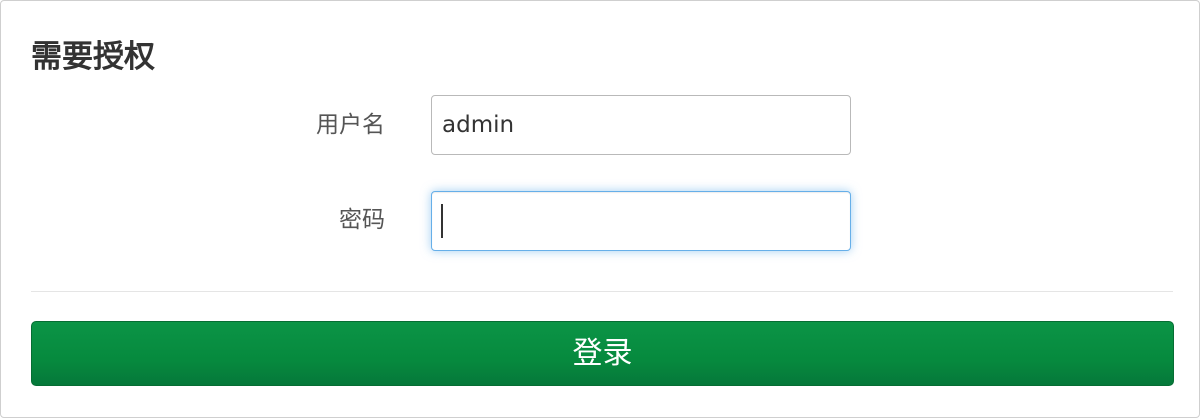  Describe the element at coordinates (93, 57) in the screenshot. I see `dialog-title: 需要授权` at that location.